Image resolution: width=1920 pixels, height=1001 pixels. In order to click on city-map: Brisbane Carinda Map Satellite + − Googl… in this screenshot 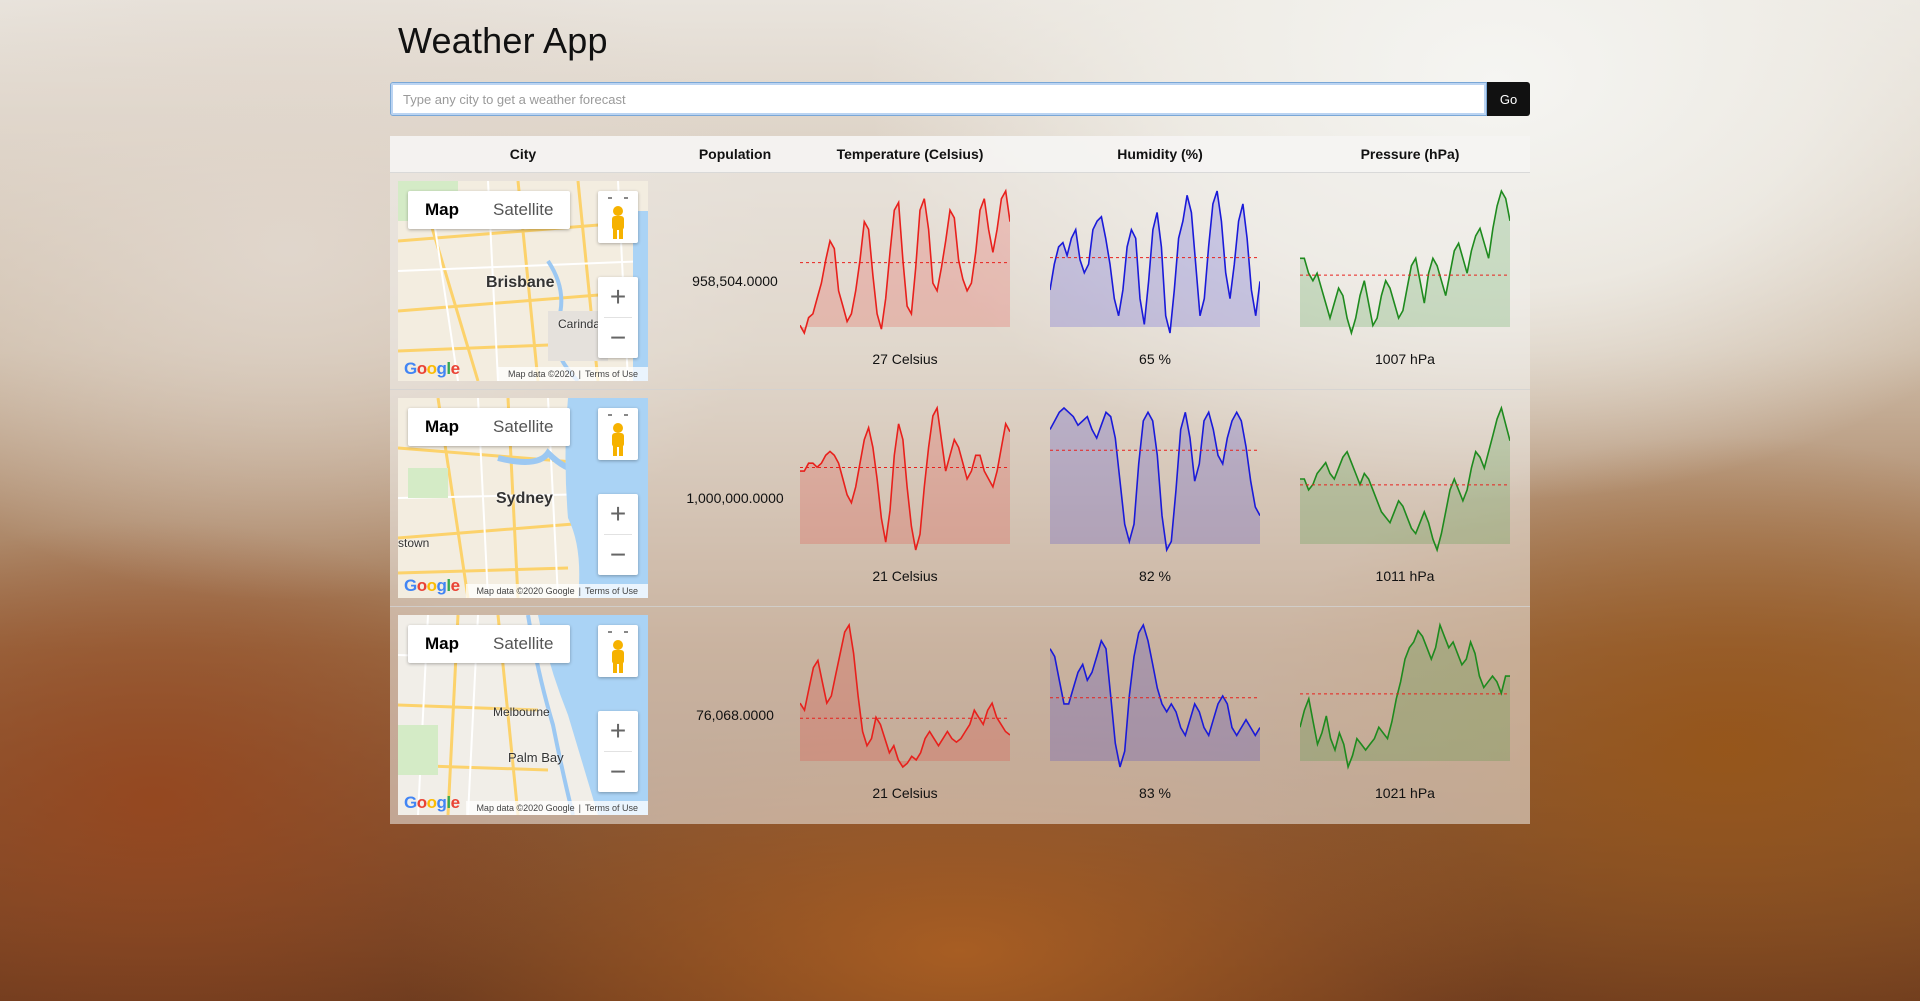, I will do `click(523, 281)`.